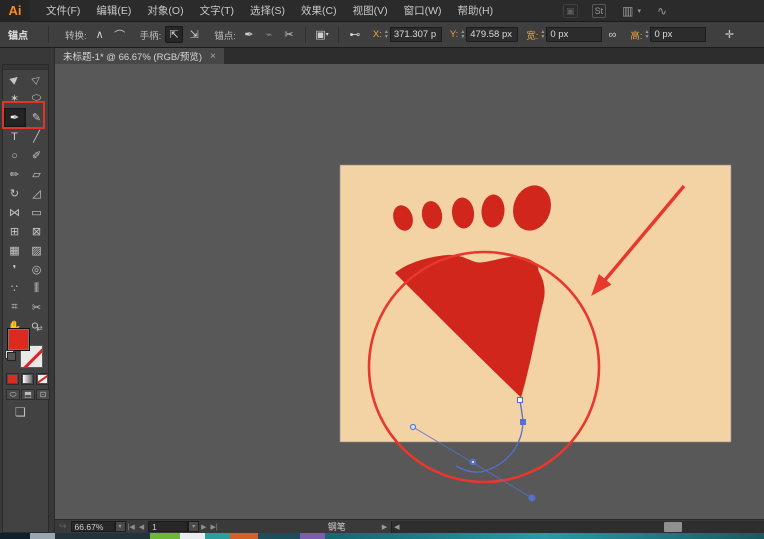  I want to click on draw-inside-button: ⊡, so click(43, 394).